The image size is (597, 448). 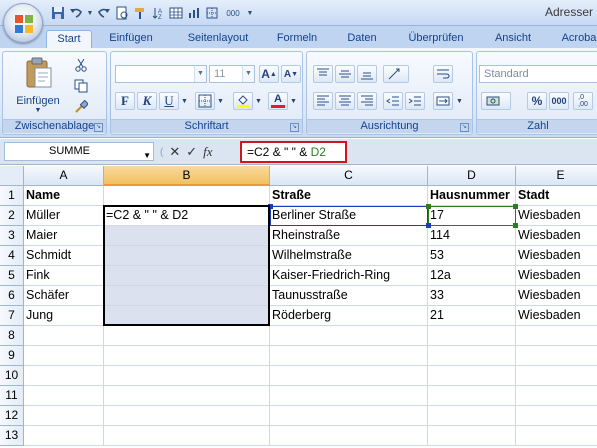 What do you see at coordinates (443, 101) in the screenshot?
I see `merge-center-button` at bounding box center [443, 101].